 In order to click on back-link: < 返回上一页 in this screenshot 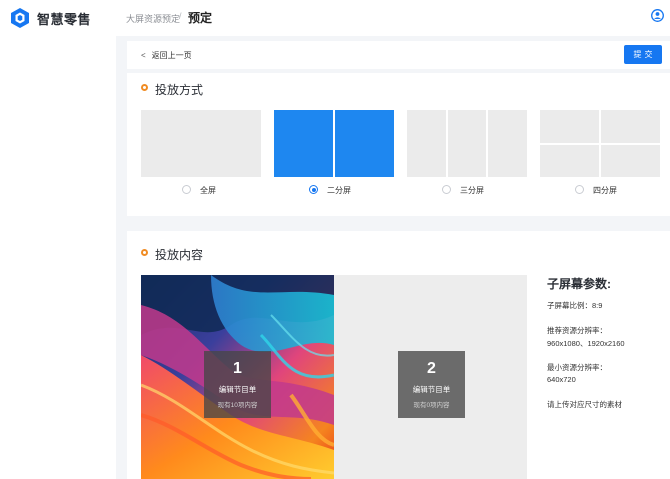, I will do `click(166, 55)`.